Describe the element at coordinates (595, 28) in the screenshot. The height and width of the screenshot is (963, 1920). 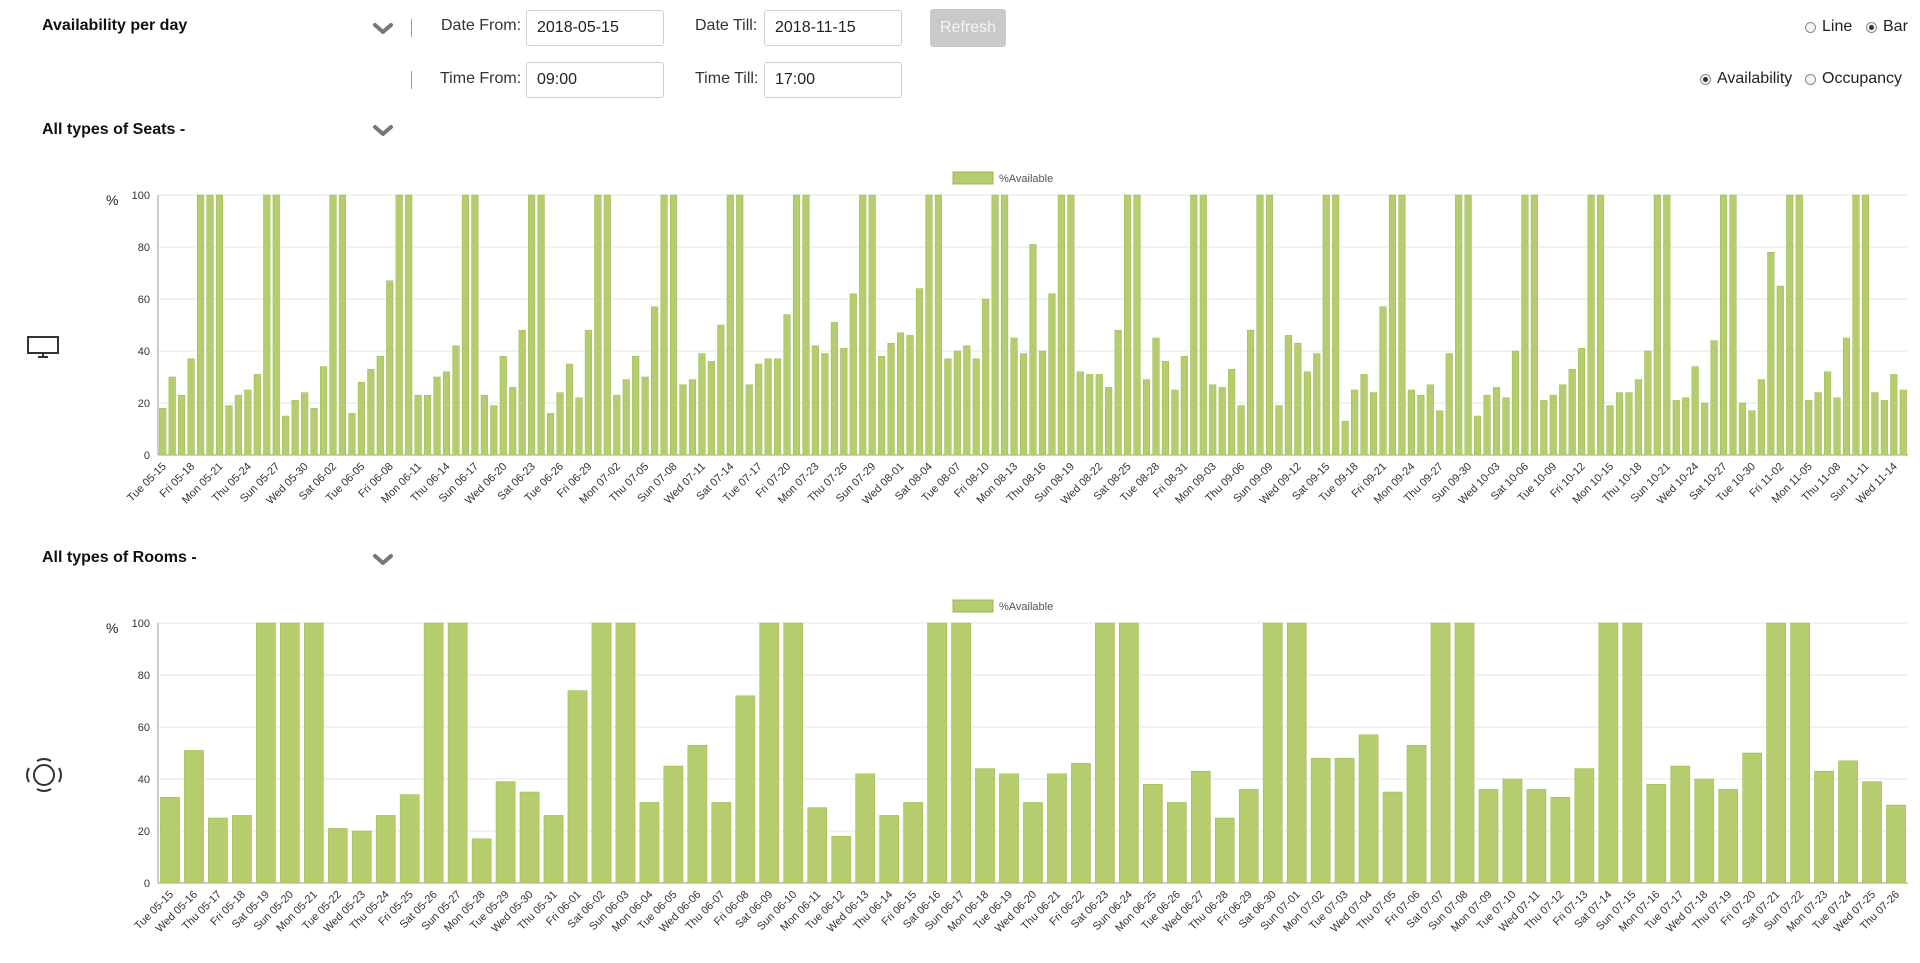
I see `date-from-input: 2018-05-15` at that location.